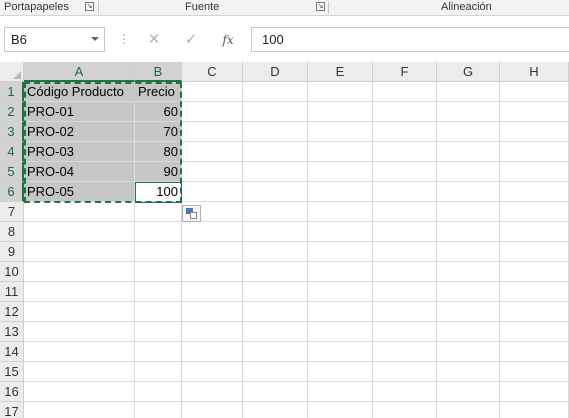 Image resolution: width=569 pixels, height=418 pixels. I want to click on cell-f2, so click(405, 112).